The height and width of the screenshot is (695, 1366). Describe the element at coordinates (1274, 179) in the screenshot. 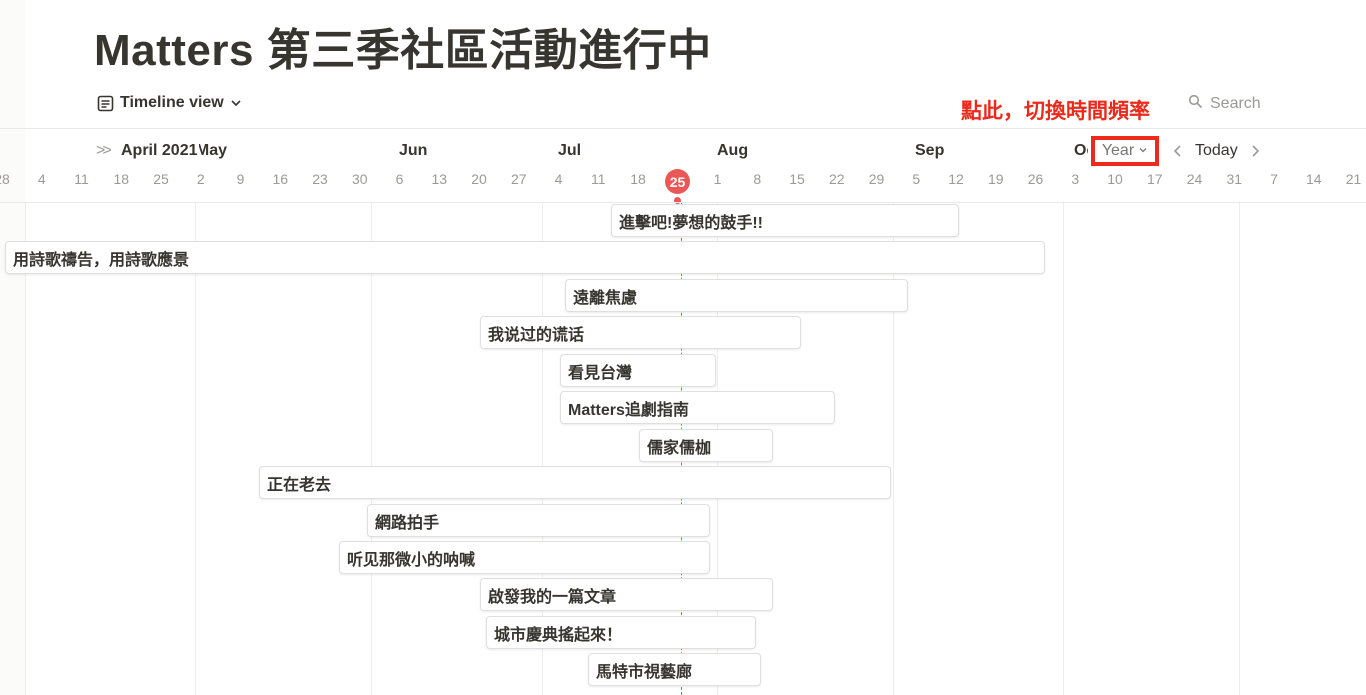

I see `day-tick-label: 7` at that location.